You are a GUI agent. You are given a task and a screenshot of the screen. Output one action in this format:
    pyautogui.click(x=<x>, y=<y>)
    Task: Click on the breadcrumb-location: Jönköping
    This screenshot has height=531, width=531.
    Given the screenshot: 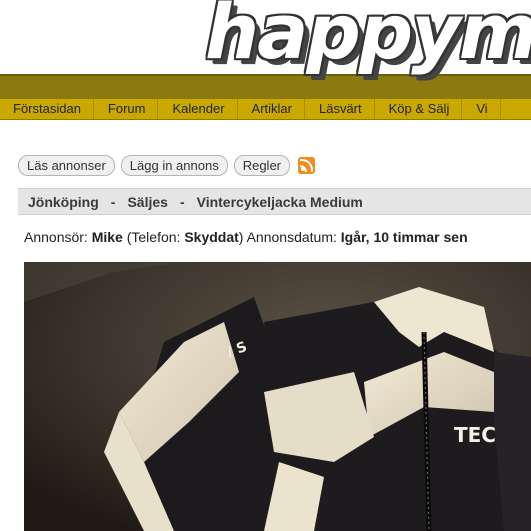 What is the action you would take?
    pyautogui.click(x=63, y=202)
    